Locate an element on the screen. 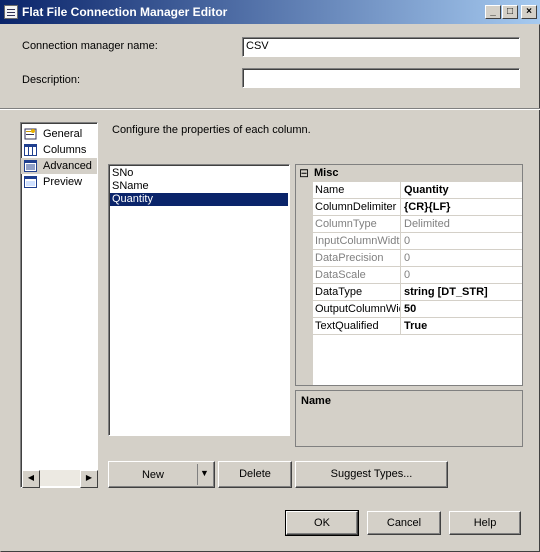 The image size is (540, 552). property-row: DataPrecision 0 is located at coordinates (409, 258).